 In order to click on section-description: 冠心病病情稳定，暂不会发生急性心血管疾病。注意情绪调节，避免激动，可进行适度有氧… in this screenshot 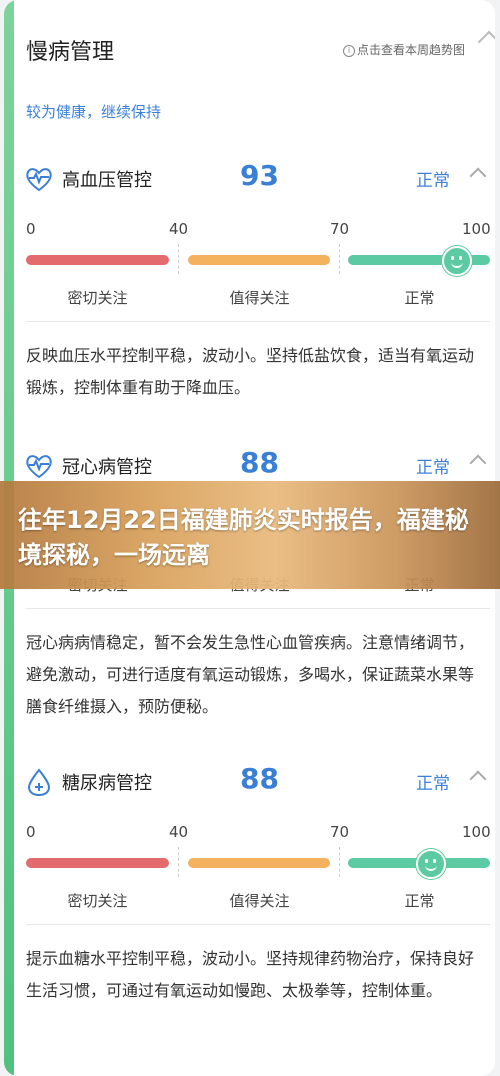, I will do `click(250, 674)`.